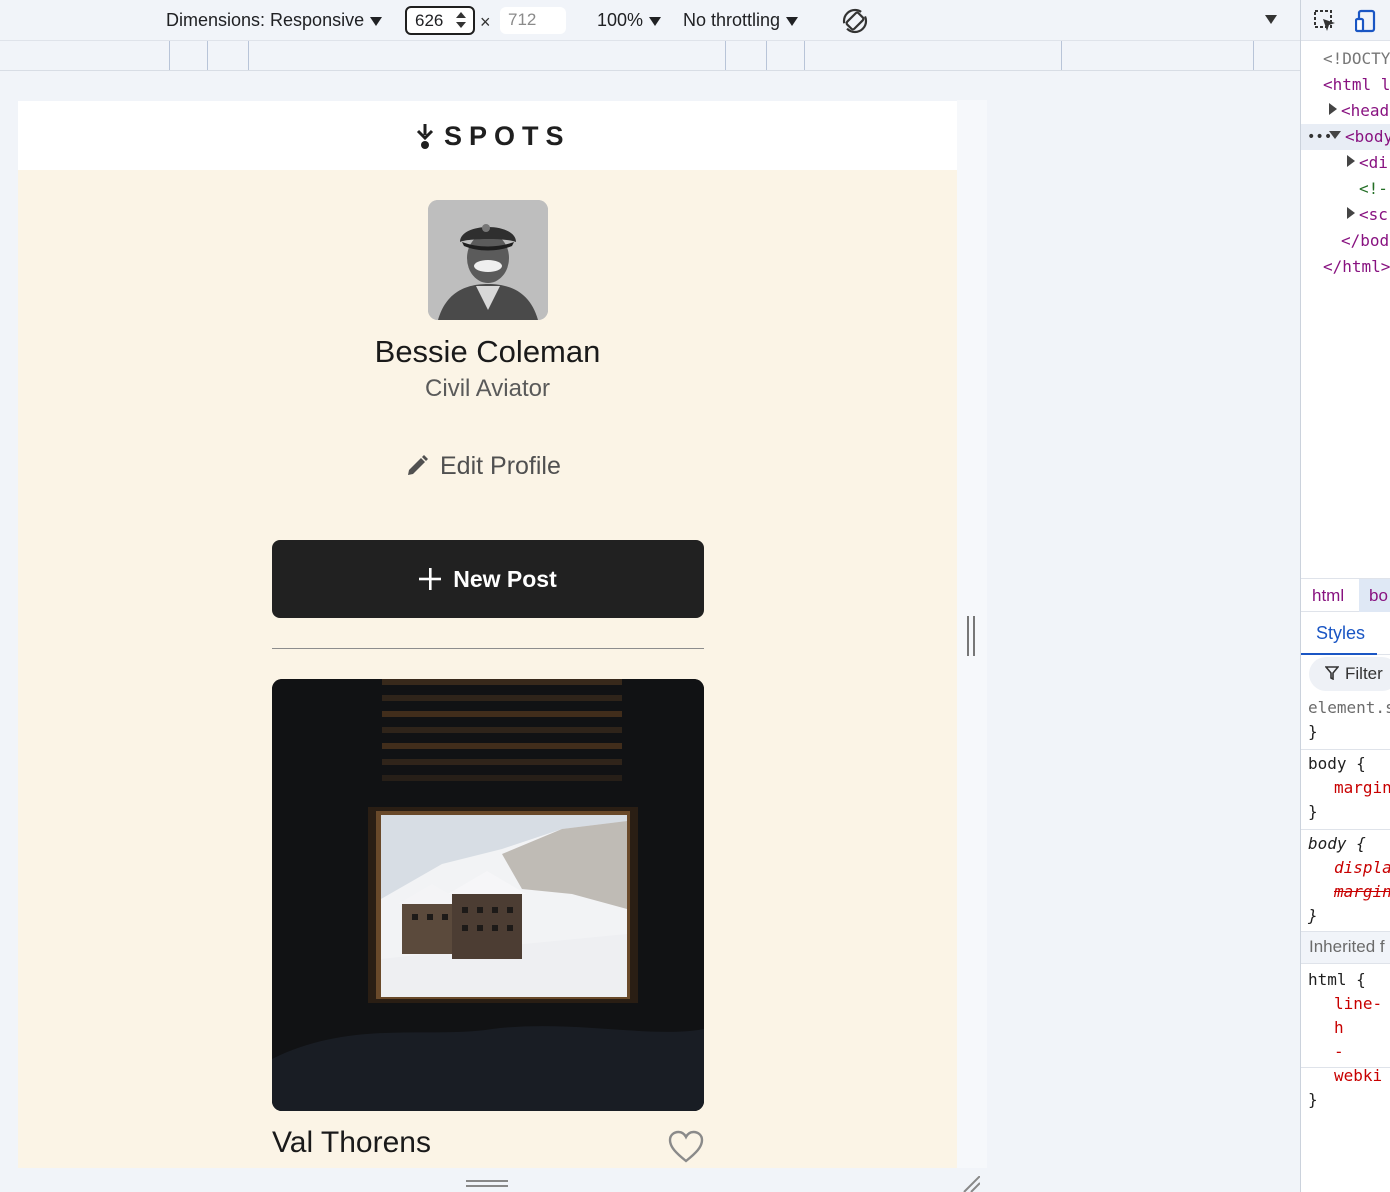 Image resolution: width=1390 pixels, height=1192 pixels. I want to click on section-divider, so click(488, 648).